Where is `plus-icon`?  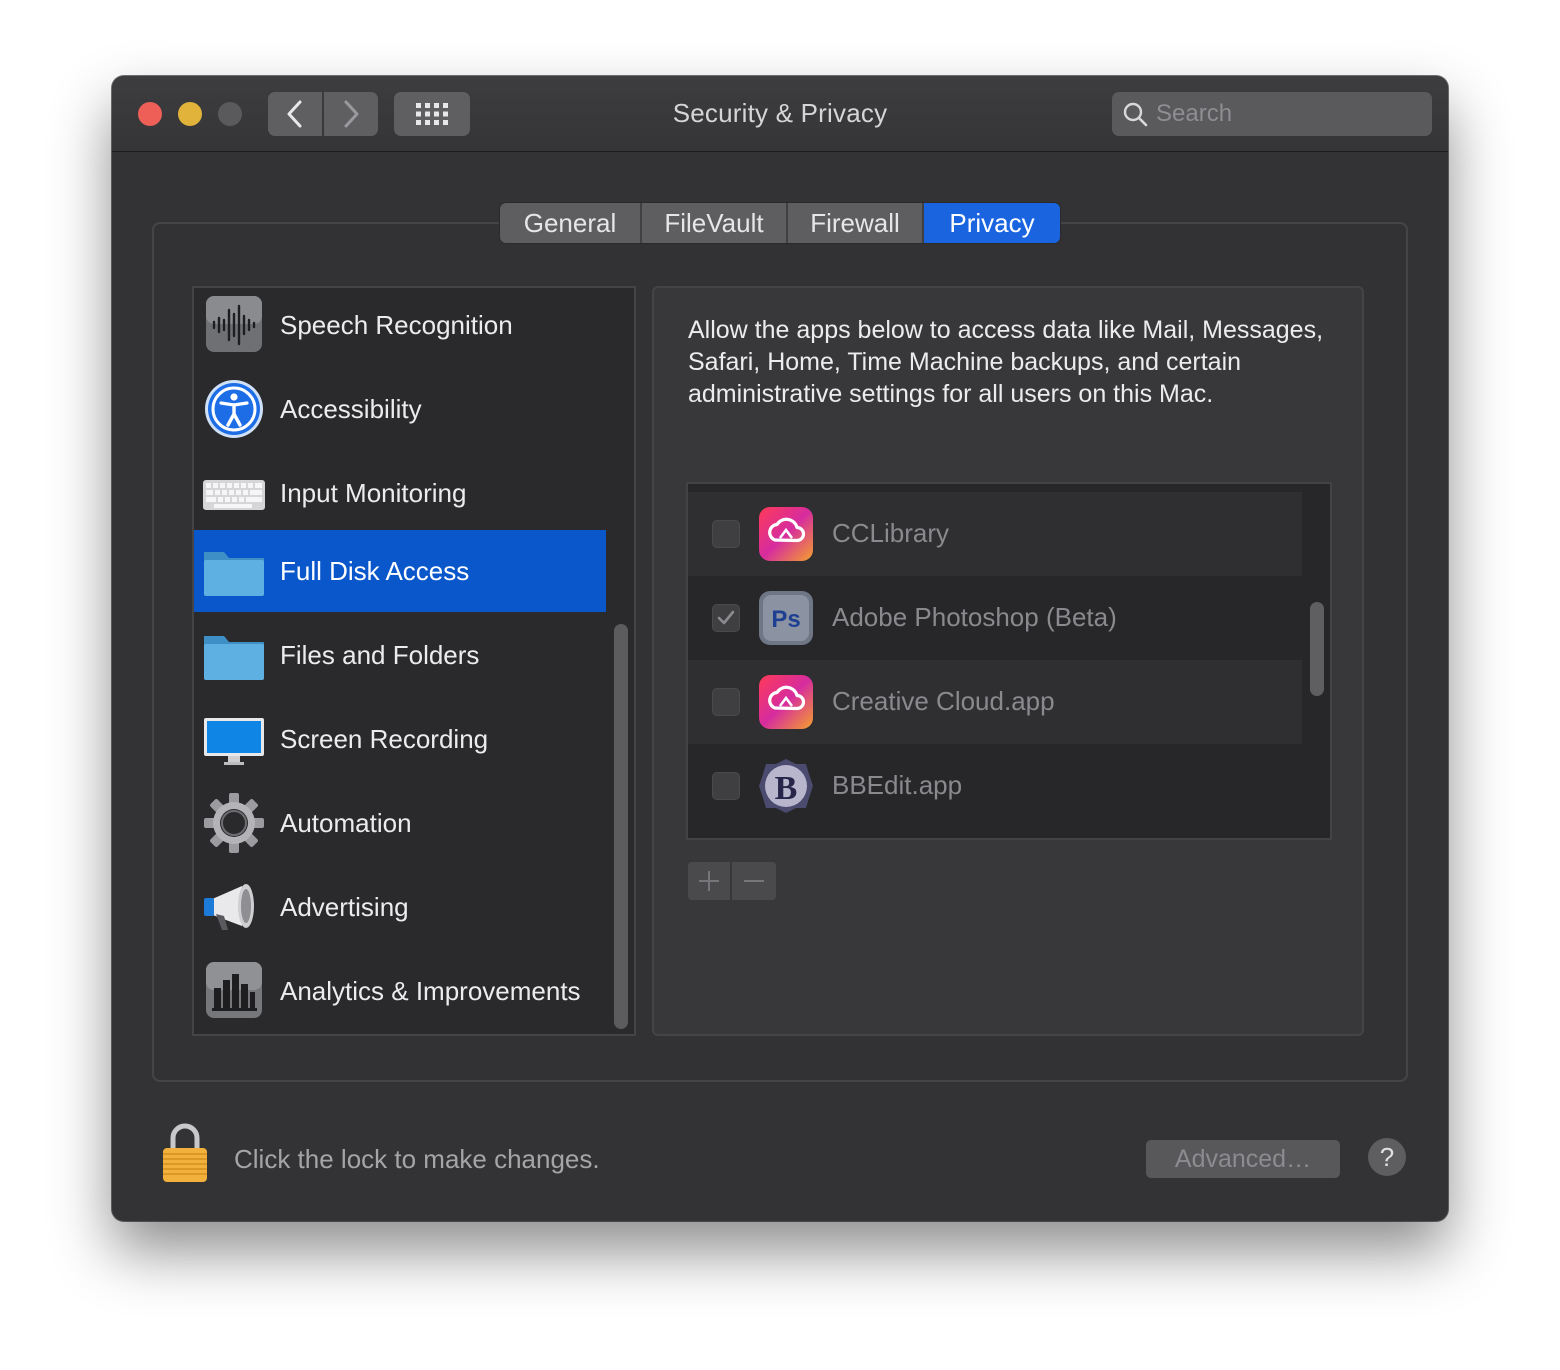
plus-icon is located at coordinates (709, 881).